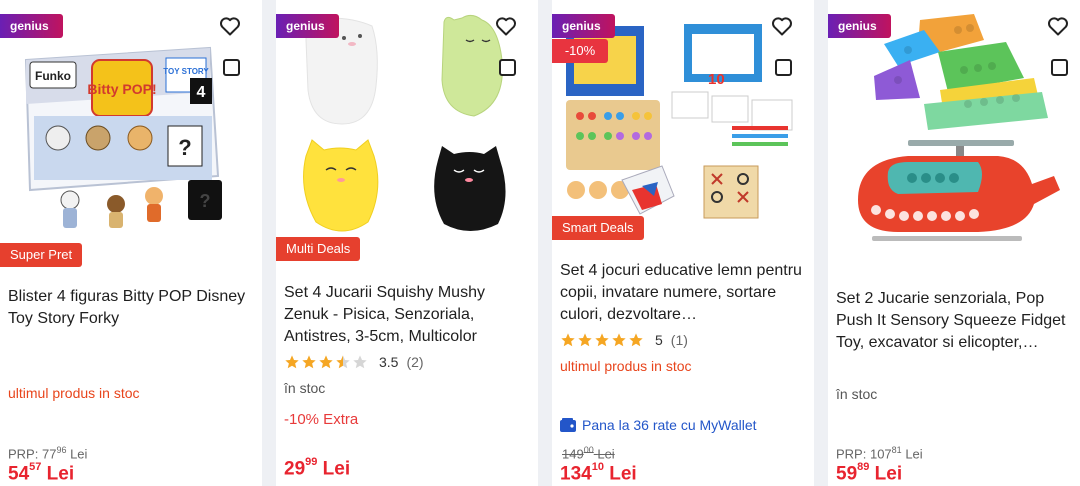 This screenshot has height=486, width=1080. Describe the element at coordinates (131, 135) in the screenshot. I see `product-image: Funko Bitty POP! TOY STORY 4 ? ? genius` at that location.